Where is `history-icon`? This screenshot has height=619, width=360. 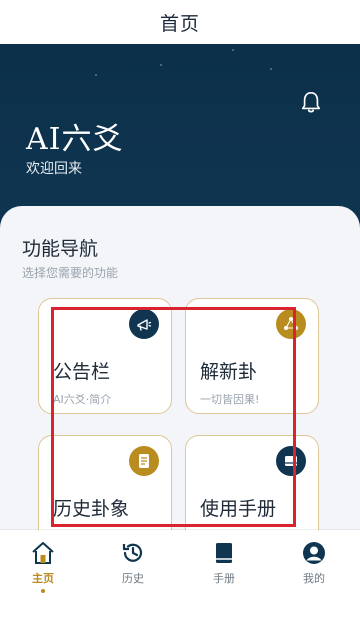
history-icon is located at coordinates (132, 552).